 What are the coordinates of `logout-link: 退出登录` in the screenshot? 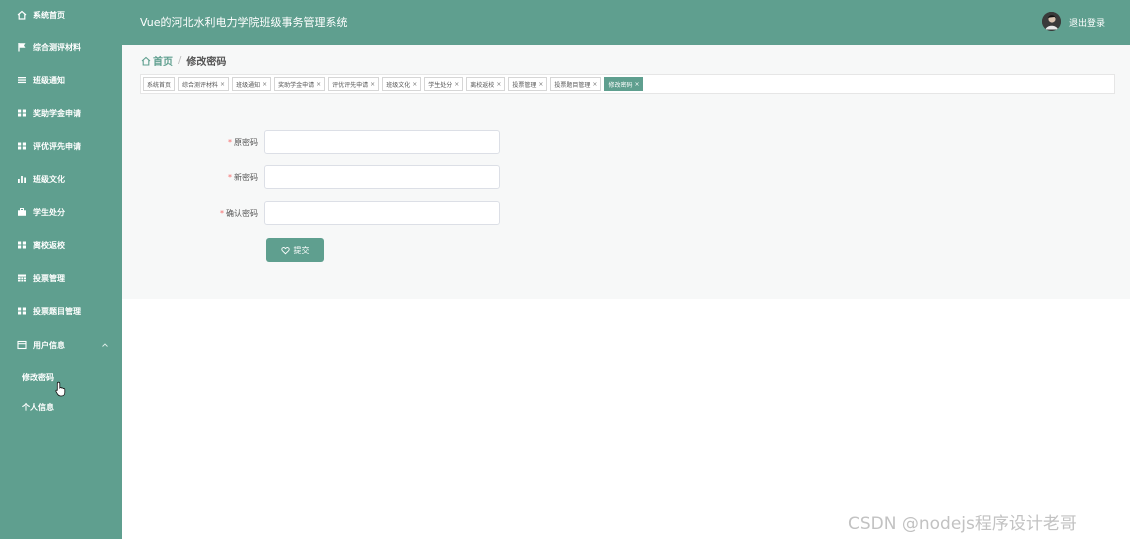 It's located at (1087, 22).